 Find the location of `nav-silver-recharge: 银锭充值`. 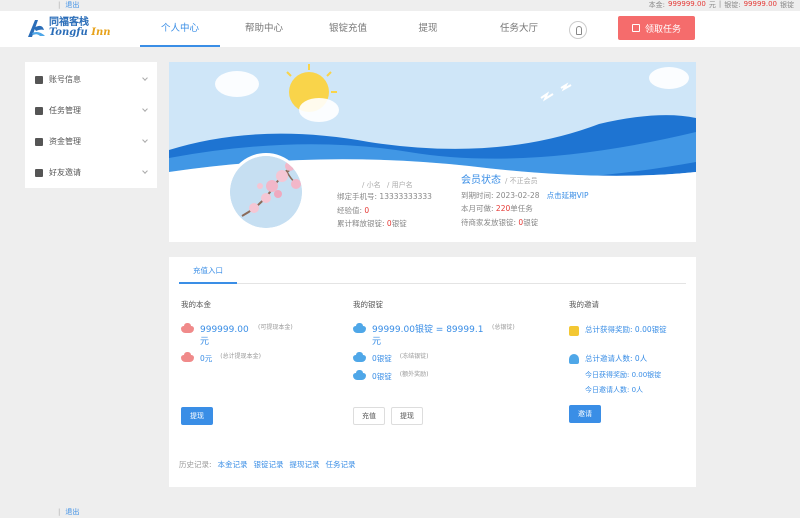

nav-silver-recharge: 银锭充值 is located at coordinates (348, 29).